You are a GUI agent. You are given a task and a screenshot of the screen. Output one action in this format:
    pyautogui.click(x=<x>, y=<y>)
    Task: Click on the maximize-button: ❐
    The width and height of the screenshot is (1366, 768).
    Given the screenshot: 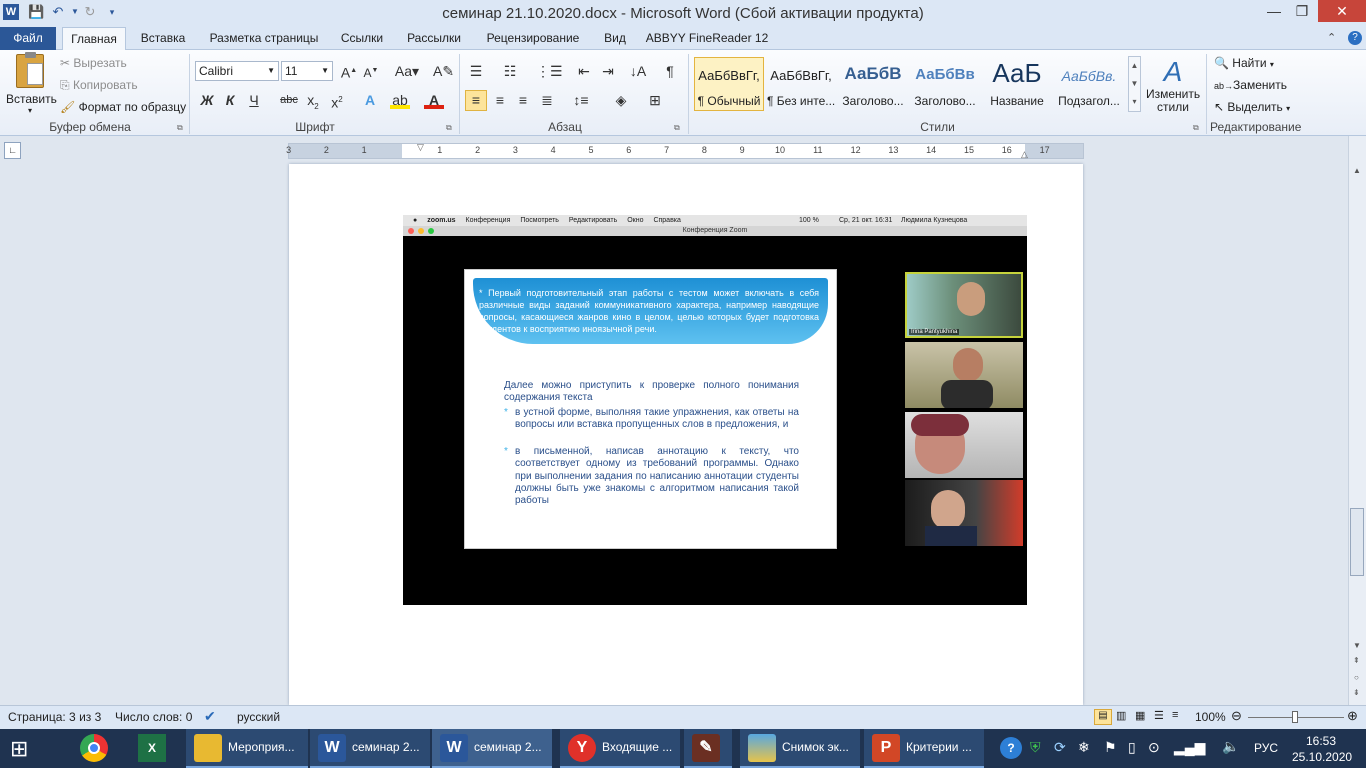 What is the action you would take?
    pyautogui.click(x=1302, y=11)
    